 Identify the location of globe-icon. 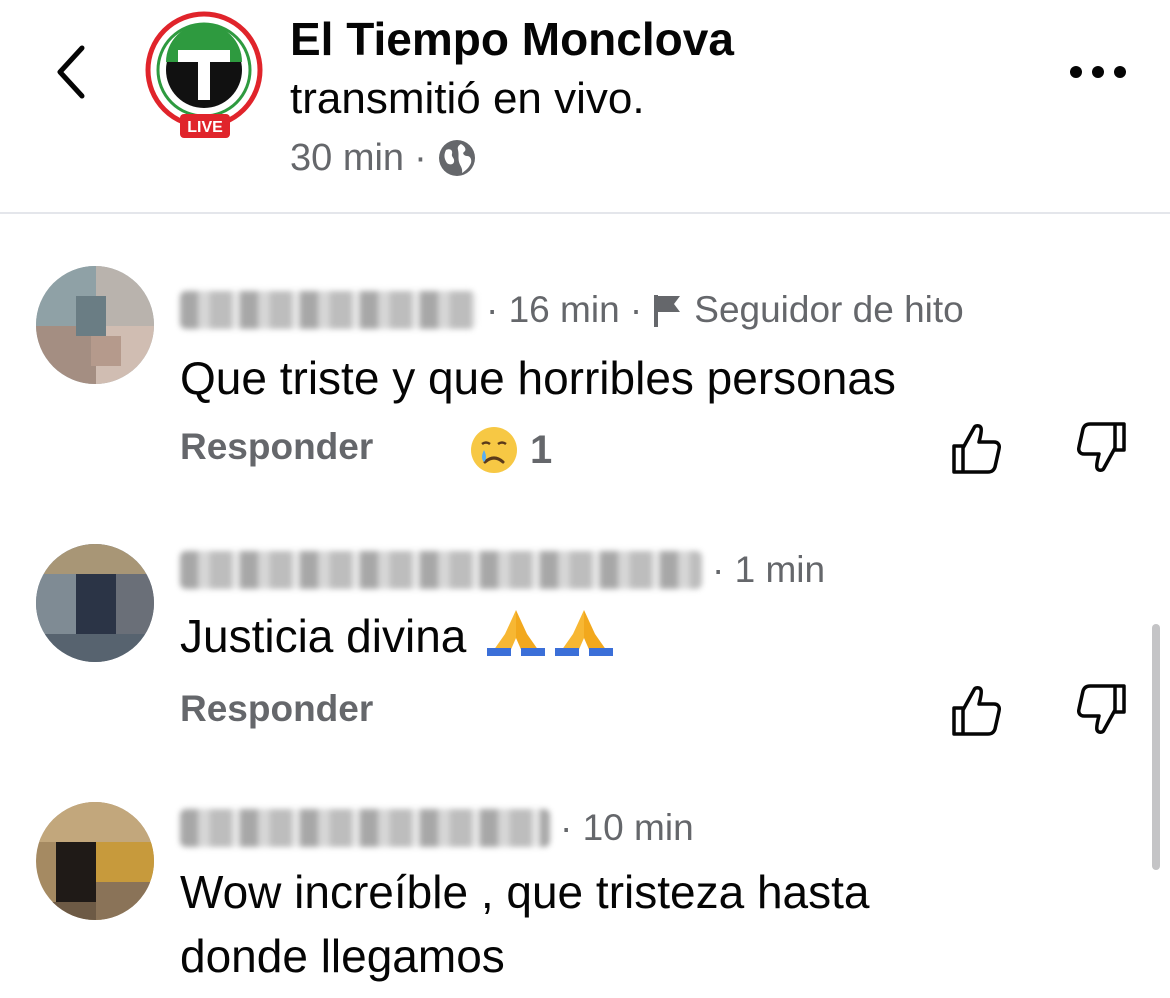
(456, 158).